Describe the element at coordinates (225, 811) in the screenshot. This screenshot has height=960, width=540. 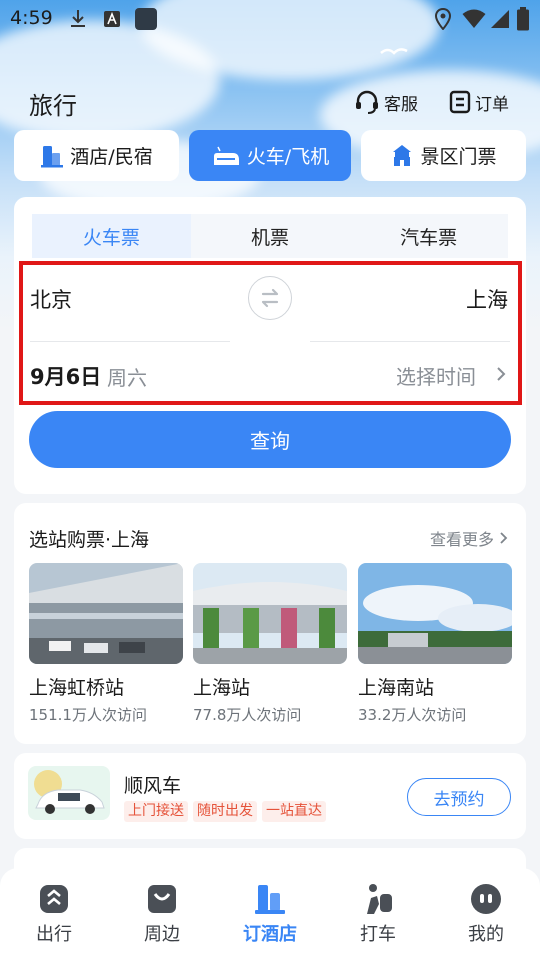
I see `carpool-tag: 随时出发` at that location.